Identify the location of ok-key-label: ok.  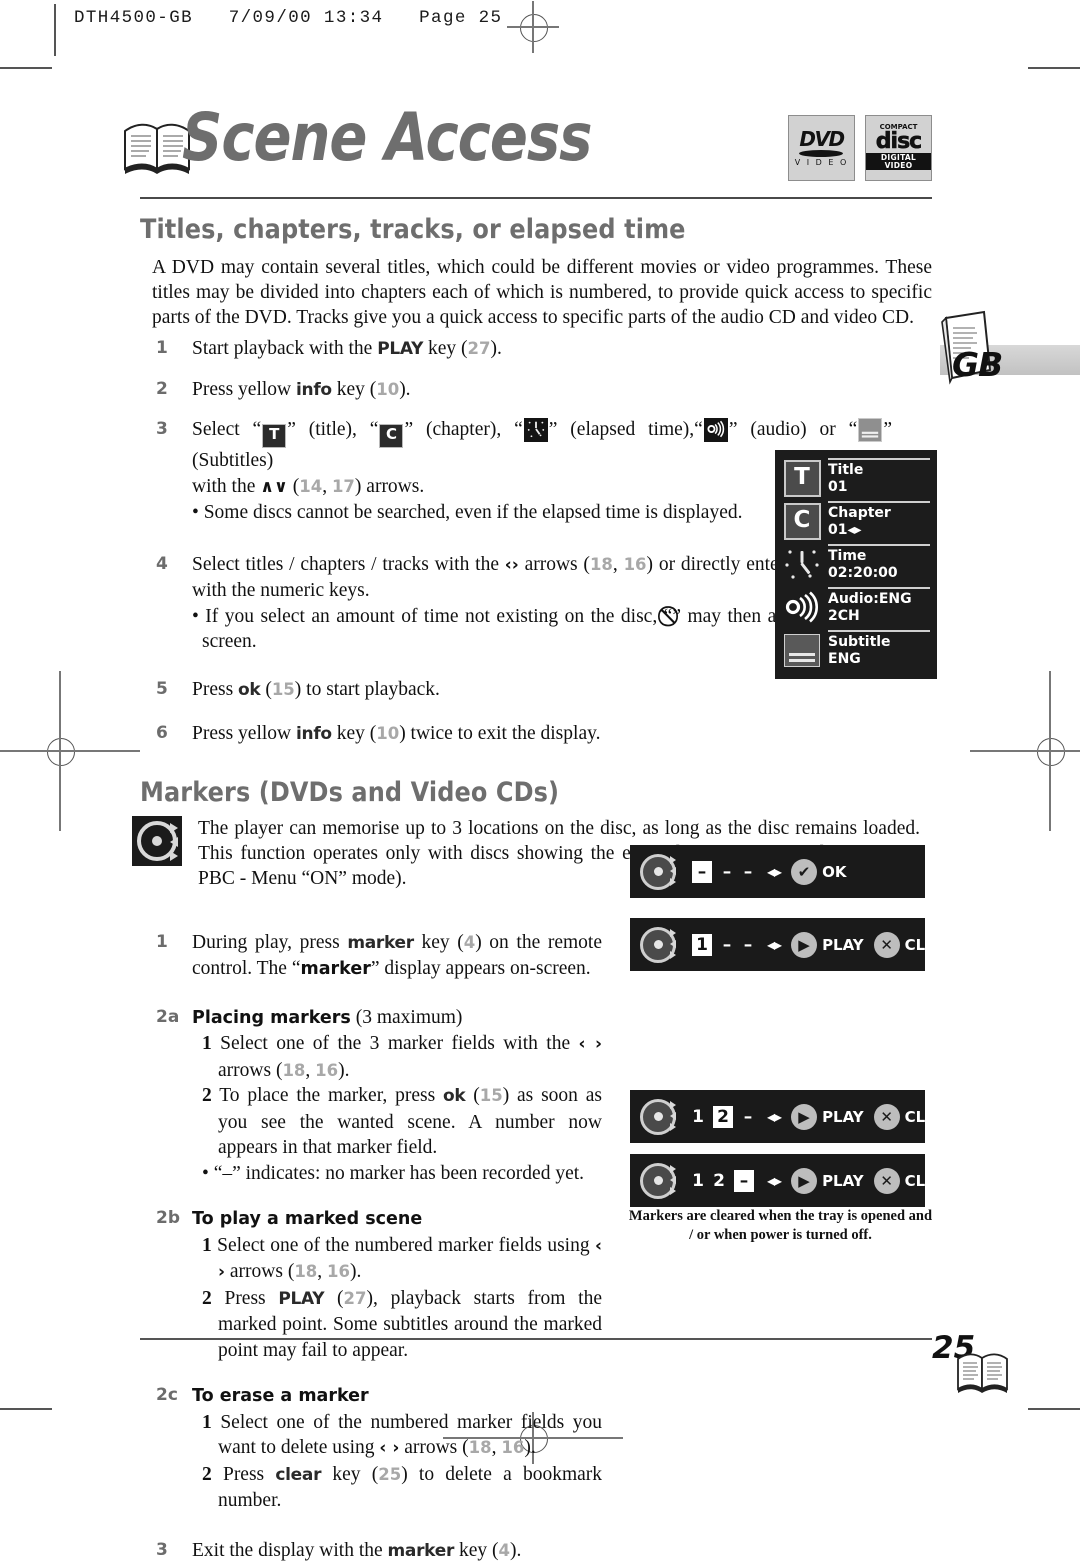
(249, 689).